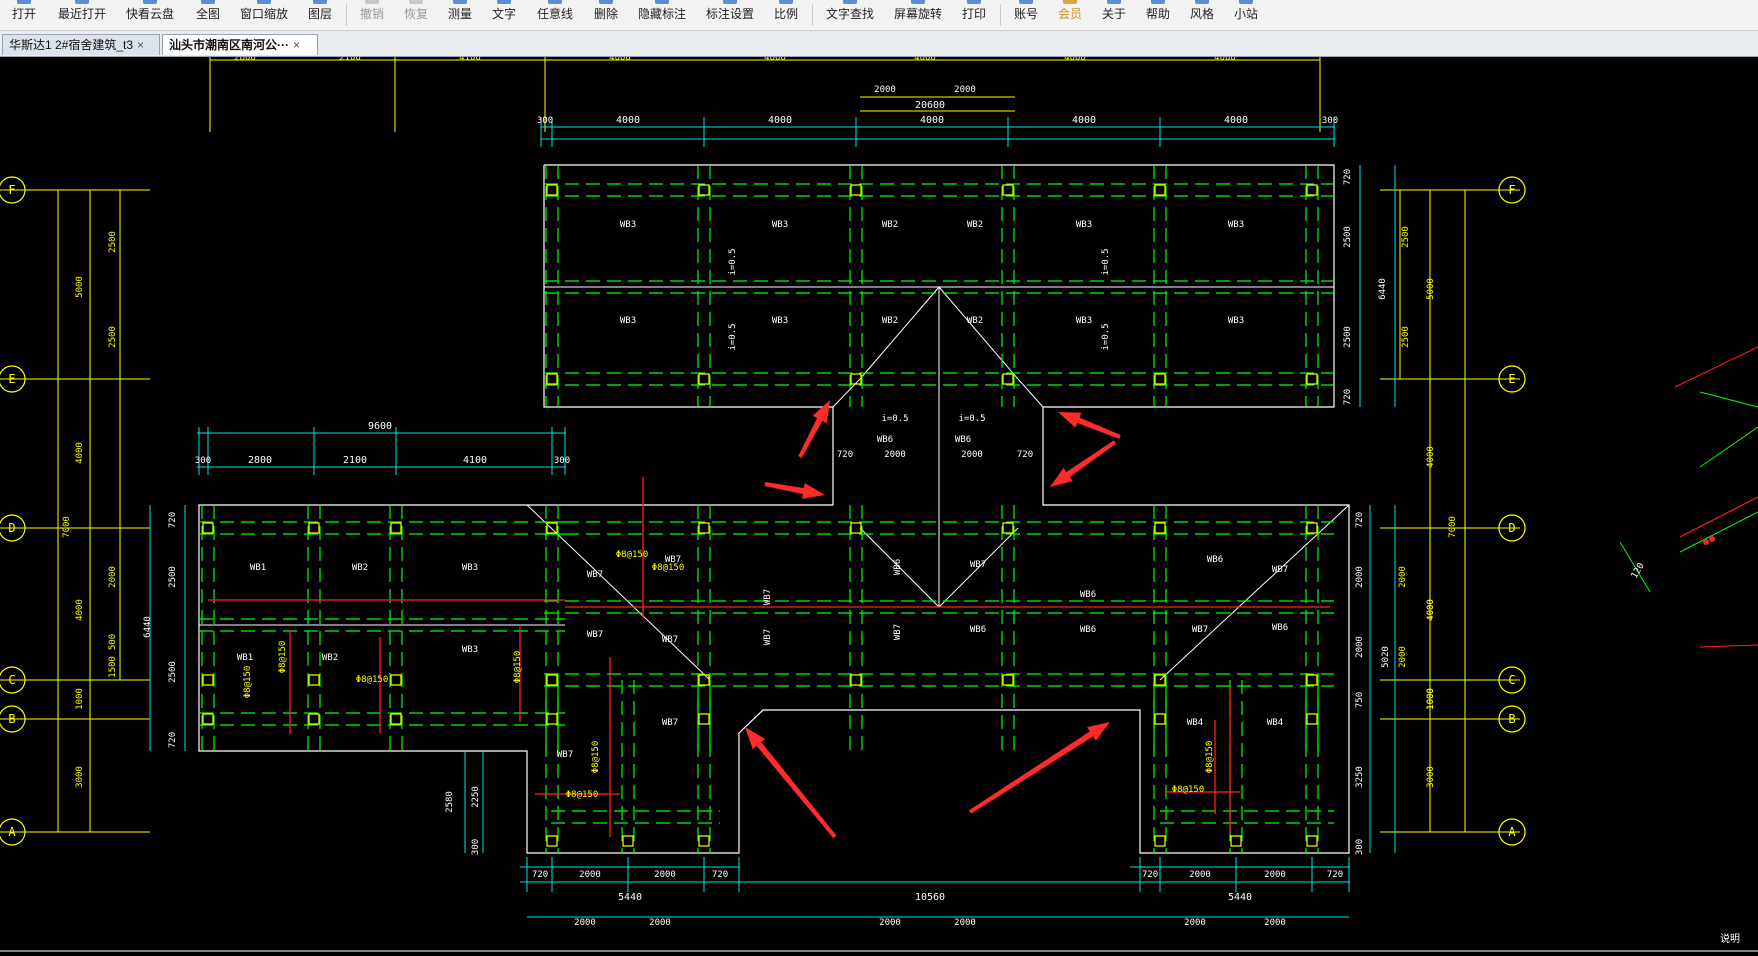 The image size is (1758, 956). Describe the element at coordinates (208, 15) in the screenshot. I see `full-view-button: 全图` at that location.